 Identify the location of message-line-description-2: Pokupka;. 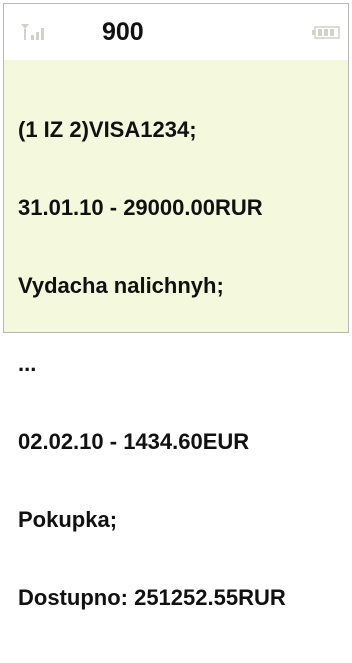
(68, 519).